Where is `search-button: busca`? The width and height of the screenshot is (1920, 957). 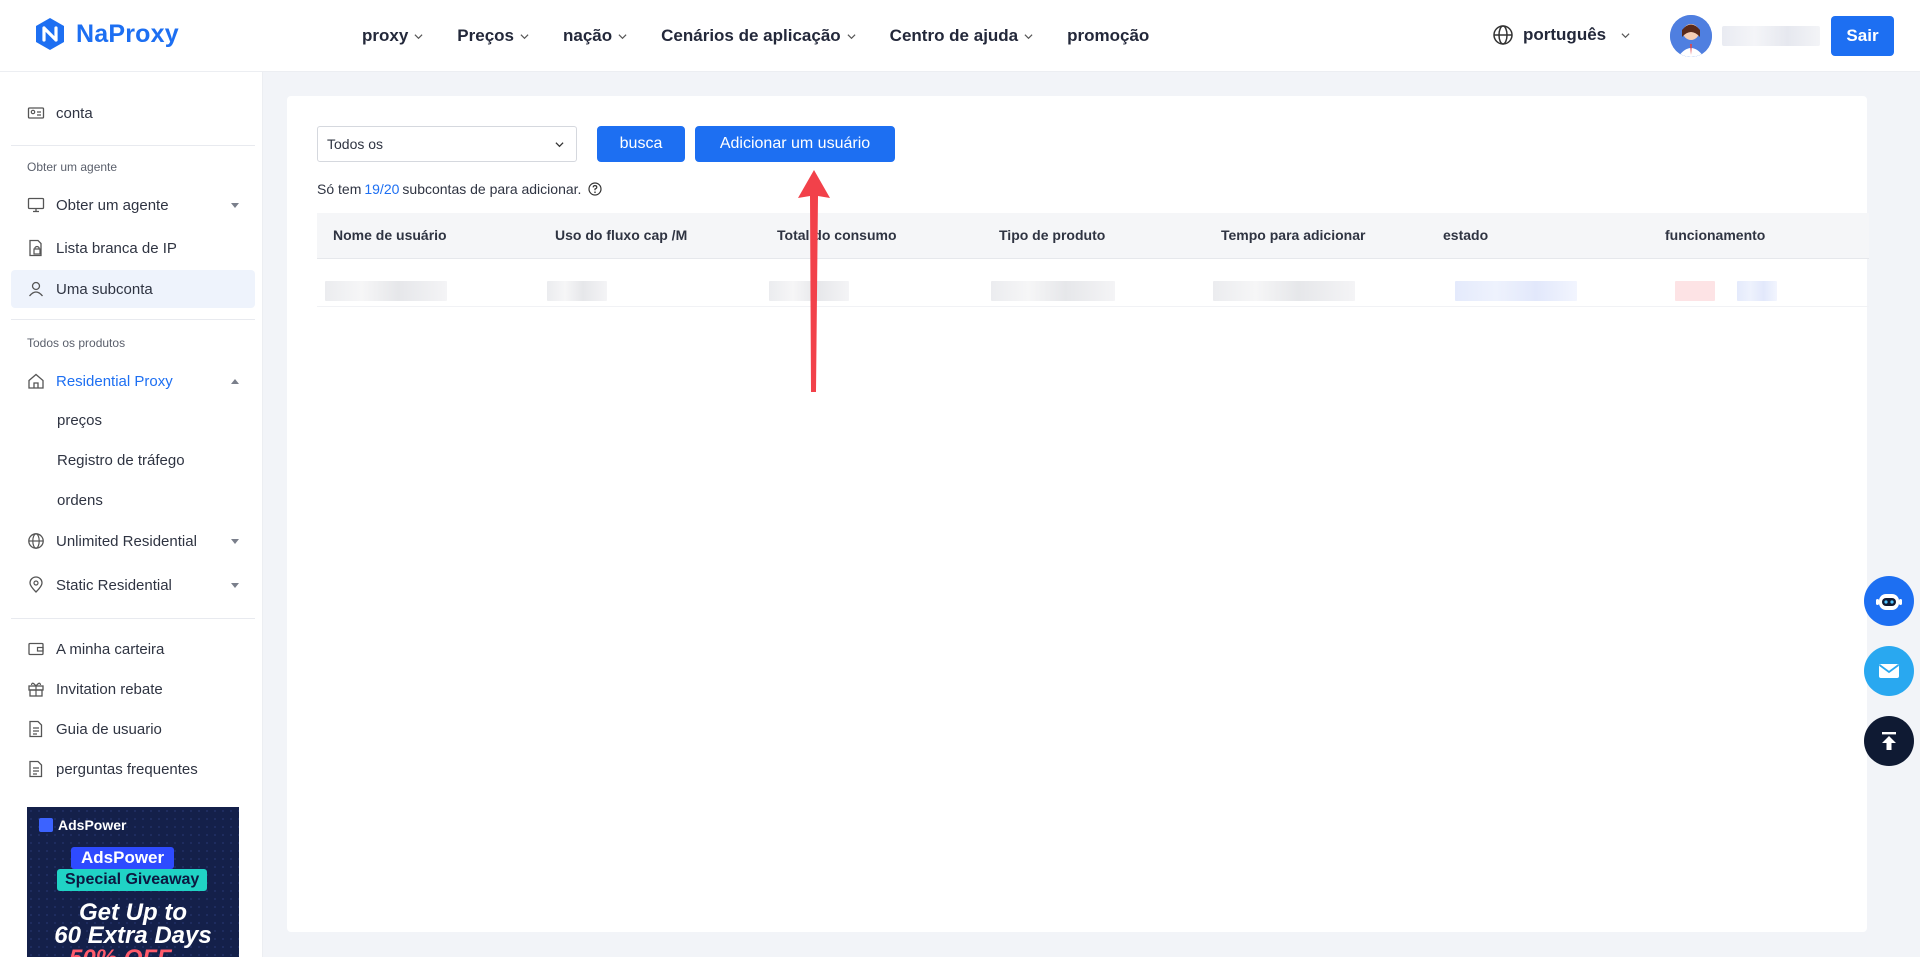 search-button: busca is located at coordinates (641, 144).